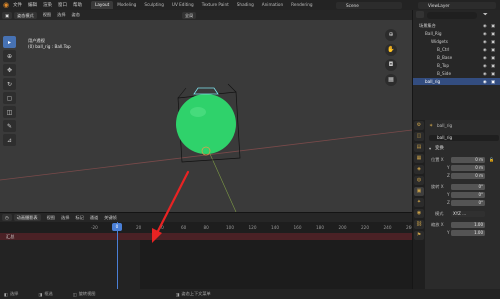  Describe the element at coordinates (419, 136) in the screenshot. I see `render-tab-icon: ◫` at that location.